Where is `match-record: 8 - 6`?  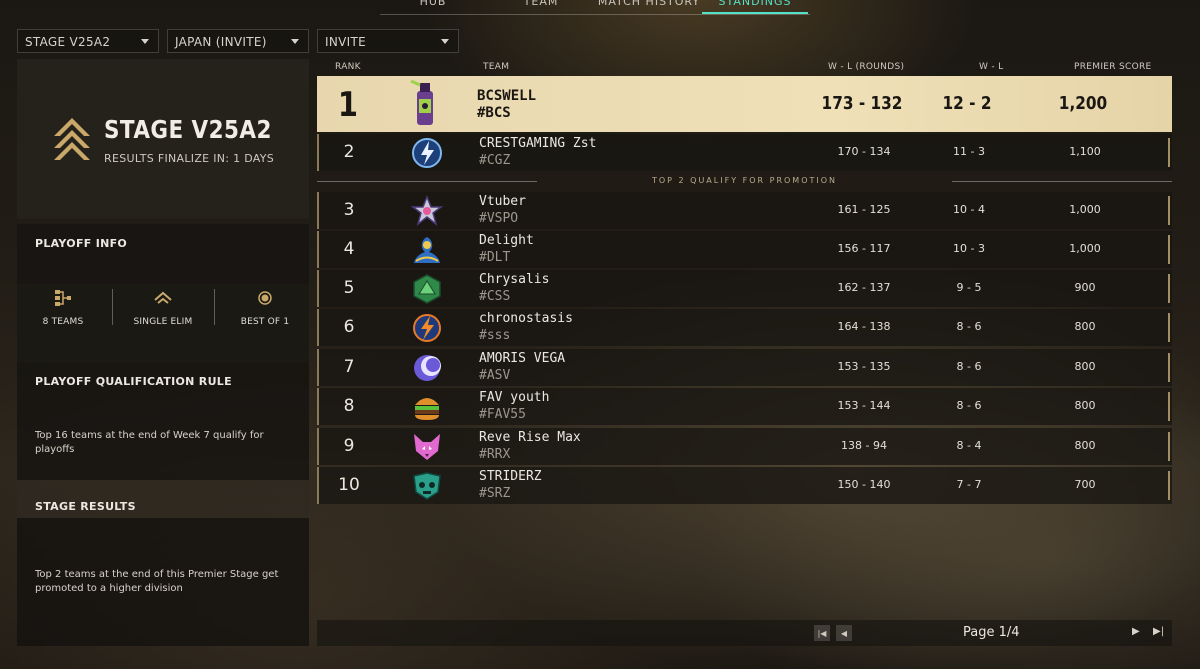
match-record: 8 - 6 is located at coordinates (969, 366).